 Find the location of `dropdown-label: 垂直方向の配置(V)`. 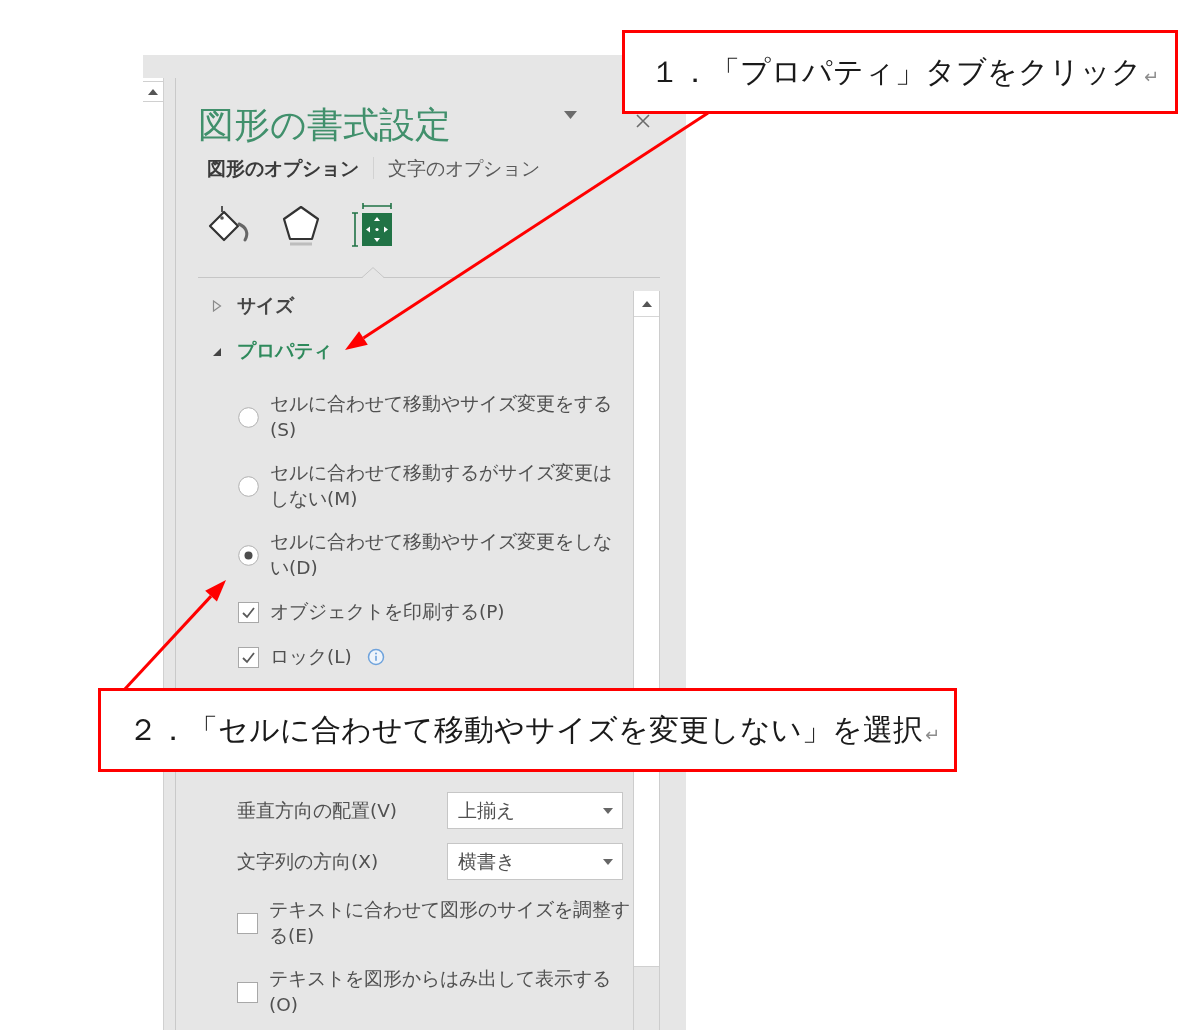

dropdown-label: 垂直方向の配置(V) is located at coordinates (318, 811).